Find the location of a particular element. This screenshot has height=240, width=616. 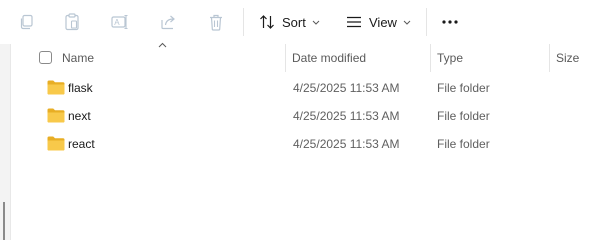

more-options-button is located at coordinates (450, 22).